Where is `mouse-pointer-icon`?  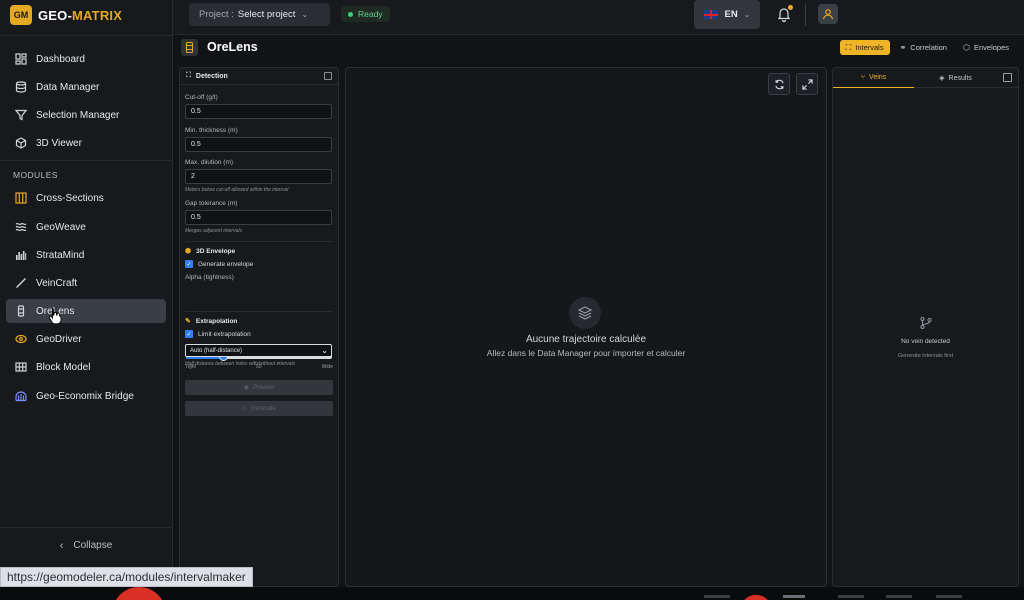
mouse-pointer-icon is located at coordinates (55, 316).